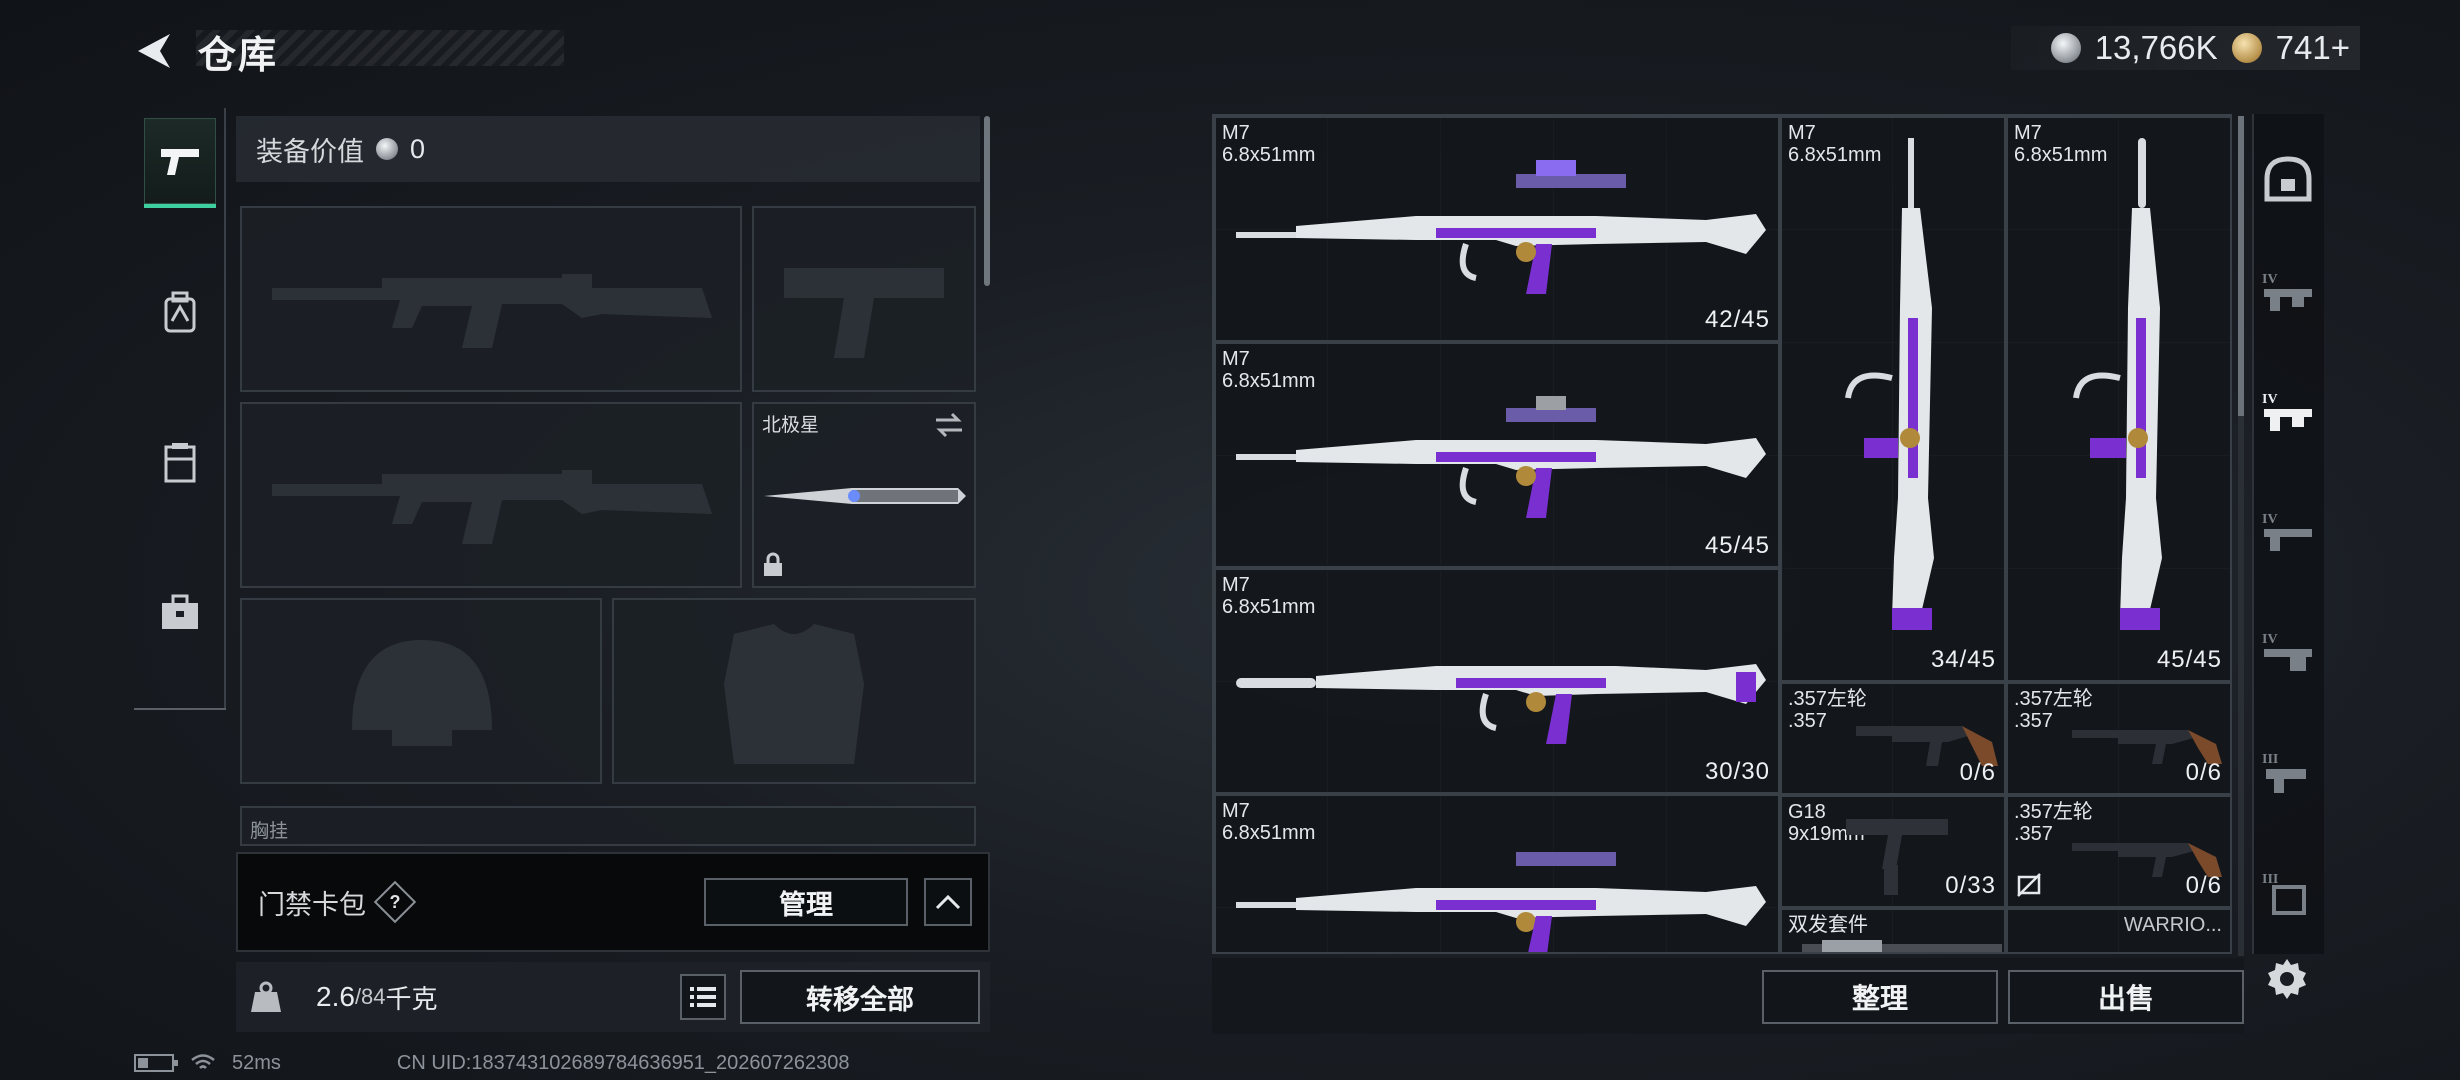  Describe the element at coordinates (1880, 997) in the screenshot. I see `sort-button: 整理` at that location.